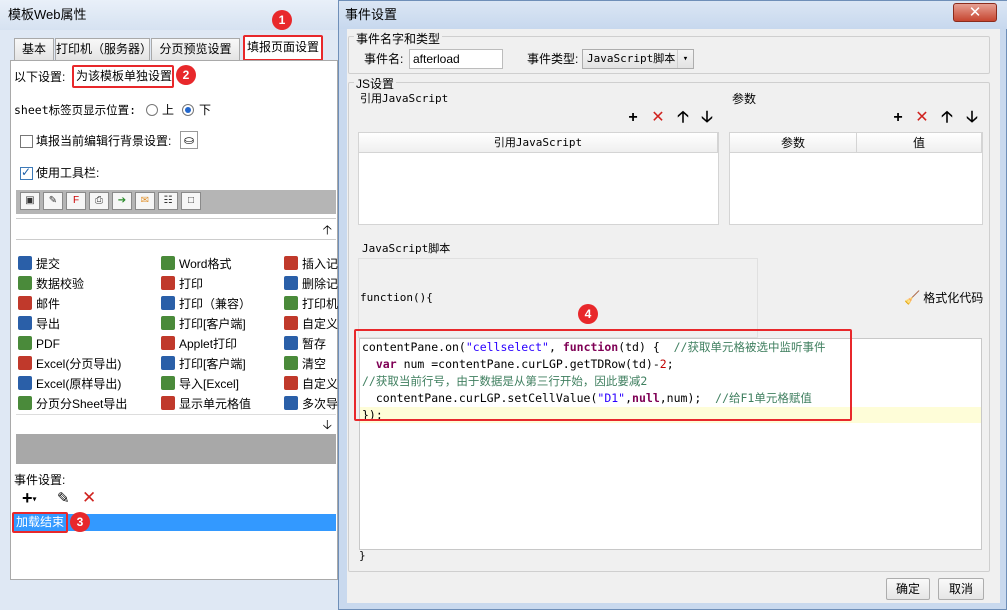  What do you see at coordinates (30, 201) in the screenshot?
I see `save-icon: ▣` at bounding box center [30, 201].